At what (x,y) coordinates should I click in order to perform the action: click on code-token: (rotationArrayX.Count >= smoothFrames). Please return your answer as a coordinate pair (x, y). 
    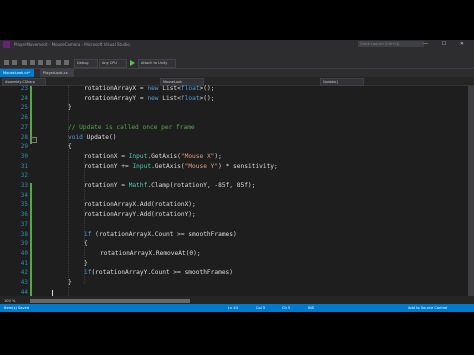
    Looking at the image, I should click on (164, 234).